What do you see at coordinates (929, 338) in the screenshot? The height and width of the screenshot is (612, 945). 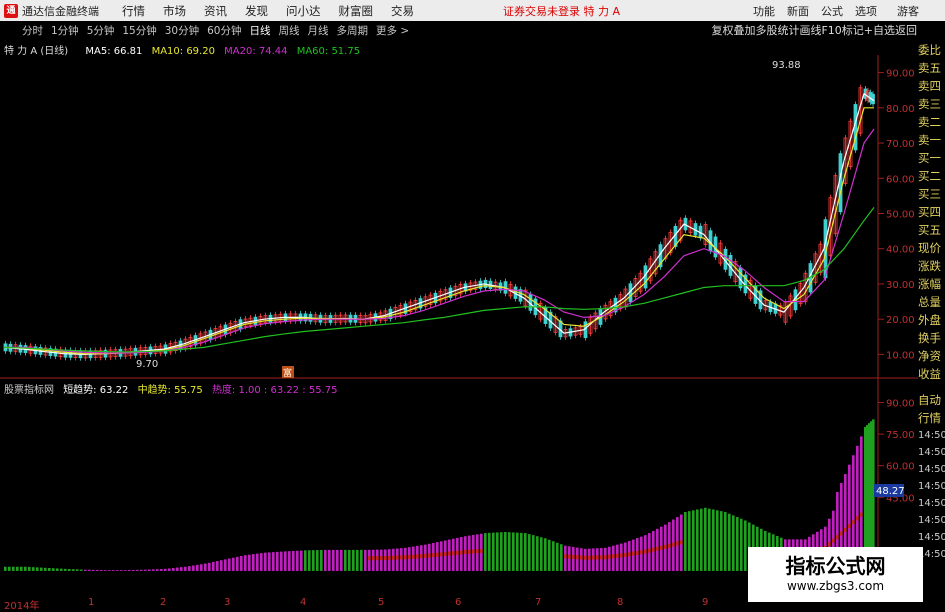 I see `side-panel-item: 换手` at bounding box center [929, 338].